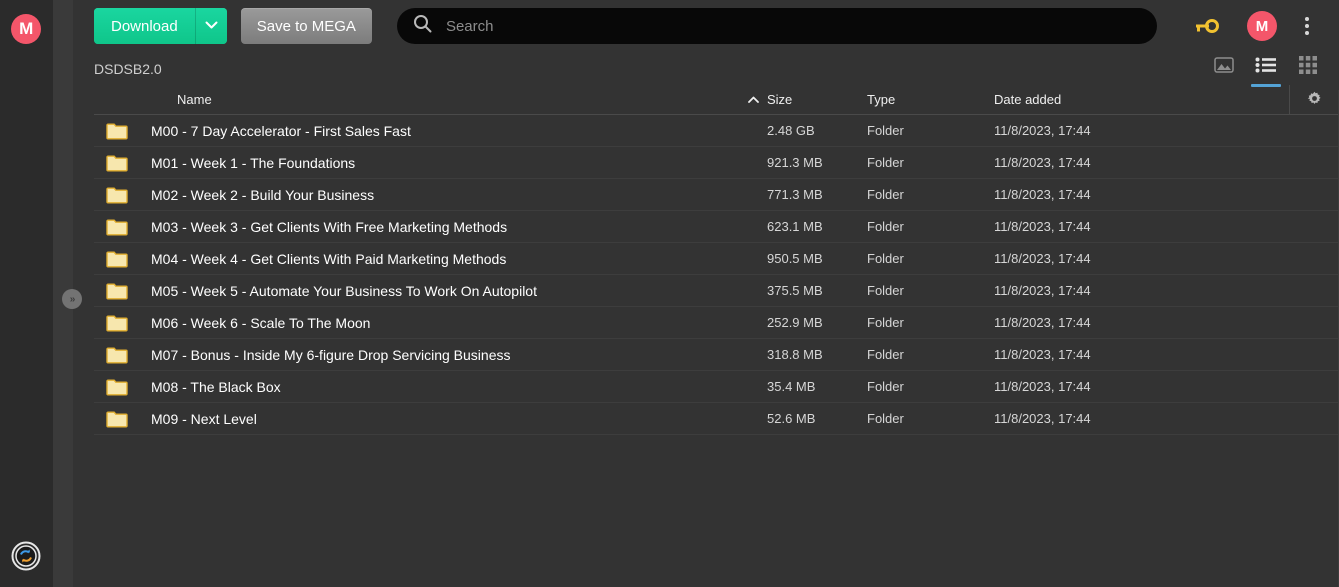 This screenshot has height=587, width=1339. I want to click on media-view-toggle, so click(1224, 69).